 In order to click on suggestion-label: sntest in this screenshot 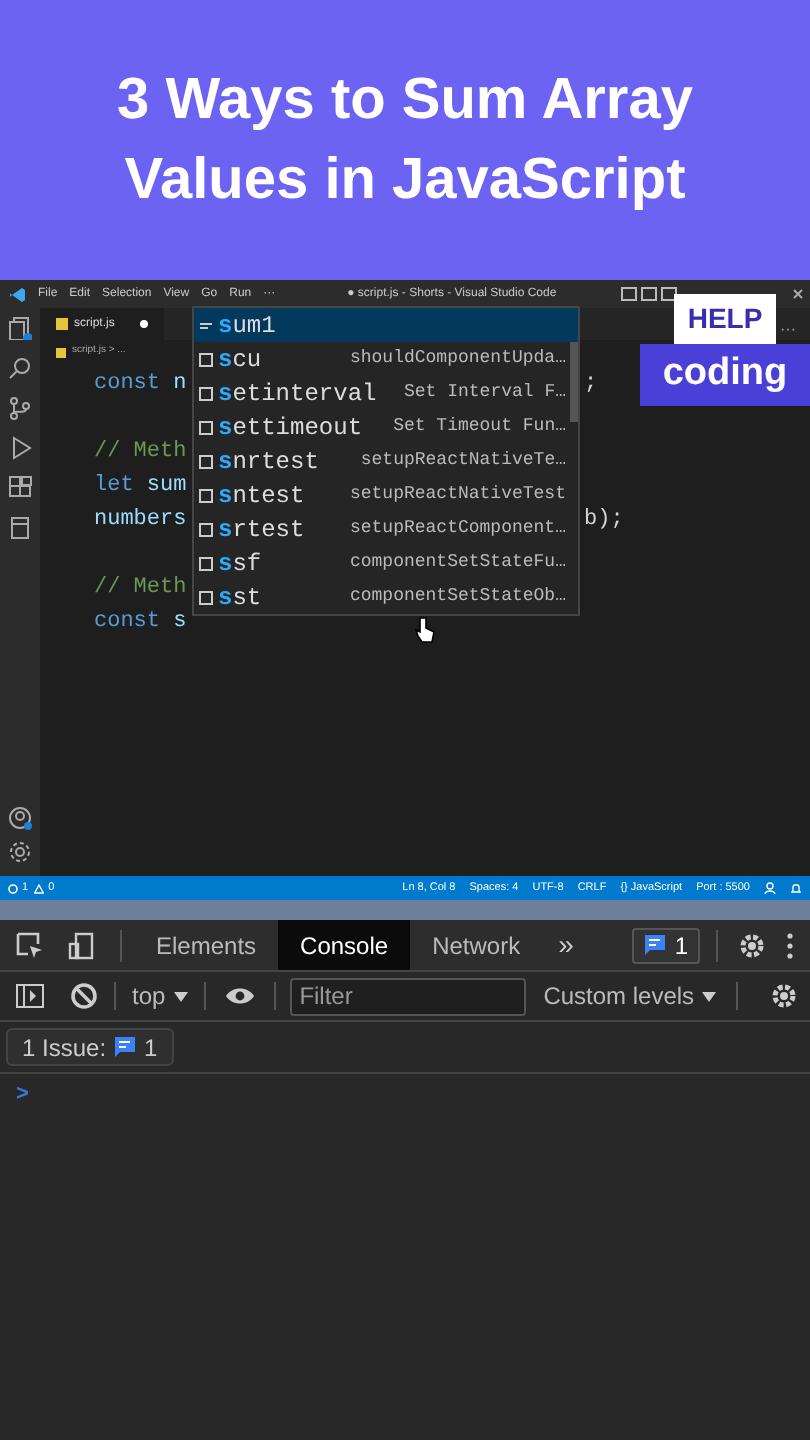, I will do `click(261, 496)`.